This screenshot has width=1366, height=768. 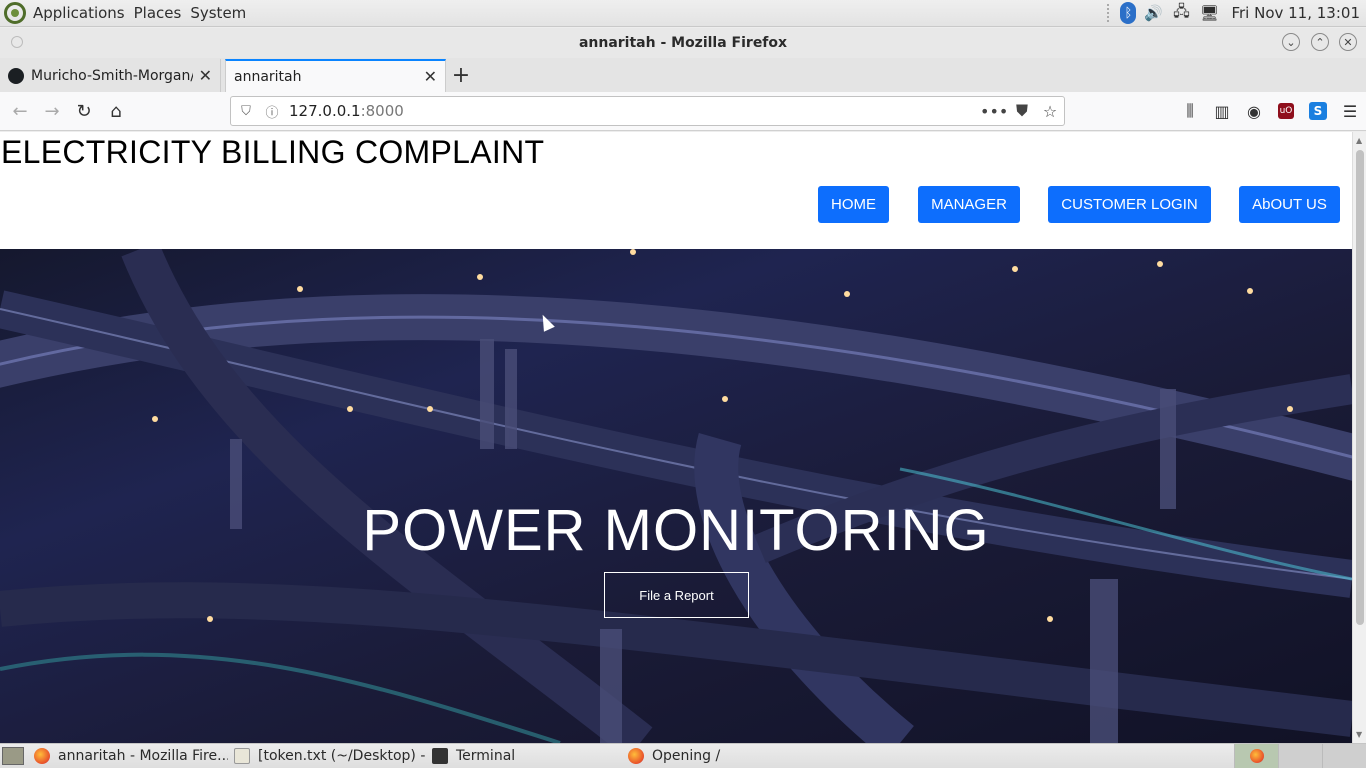 What do you see at coordinates (16, 75) in the screenshot?
I see `github-icon` at bounding box center [16, 75].